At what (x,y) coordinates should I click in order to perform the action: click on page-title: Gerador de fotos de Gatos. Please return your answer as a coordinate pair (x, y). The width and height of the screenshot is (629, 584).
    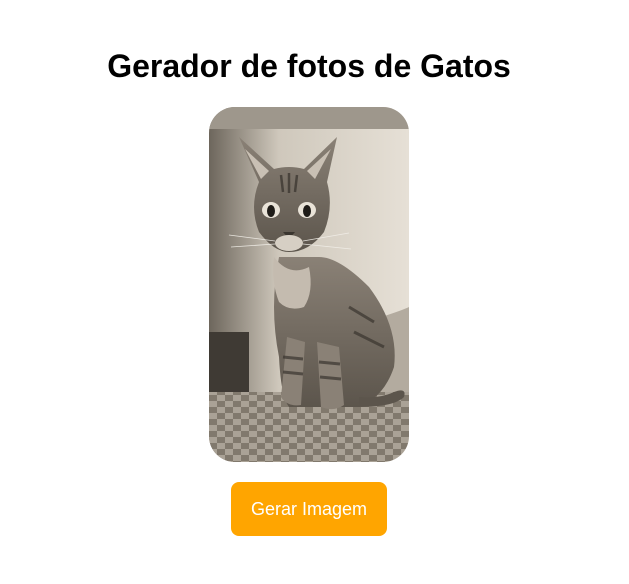
    Looking at the image, I should click on (309, 66).